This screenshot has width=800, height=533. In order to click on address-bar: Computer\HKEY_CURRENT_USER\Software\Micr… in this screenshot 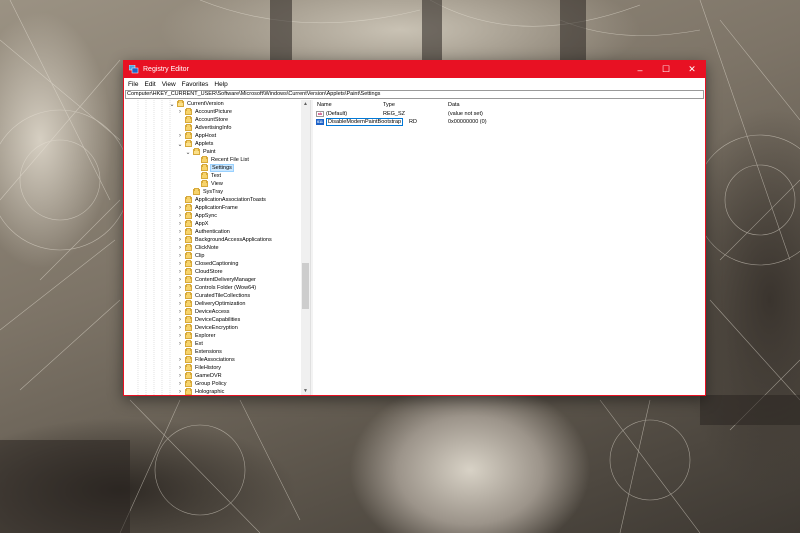, I will do `click(414, 94)`.